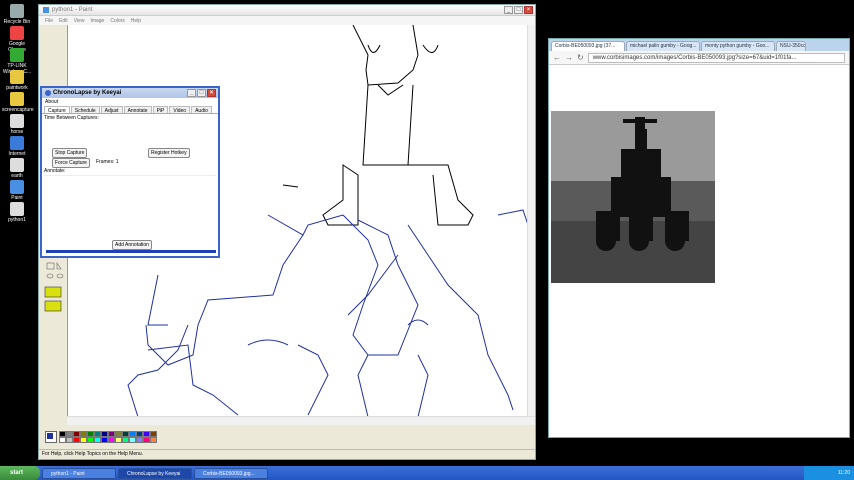  I want to click on tab-schedule: Schedule, so click(85, 110).